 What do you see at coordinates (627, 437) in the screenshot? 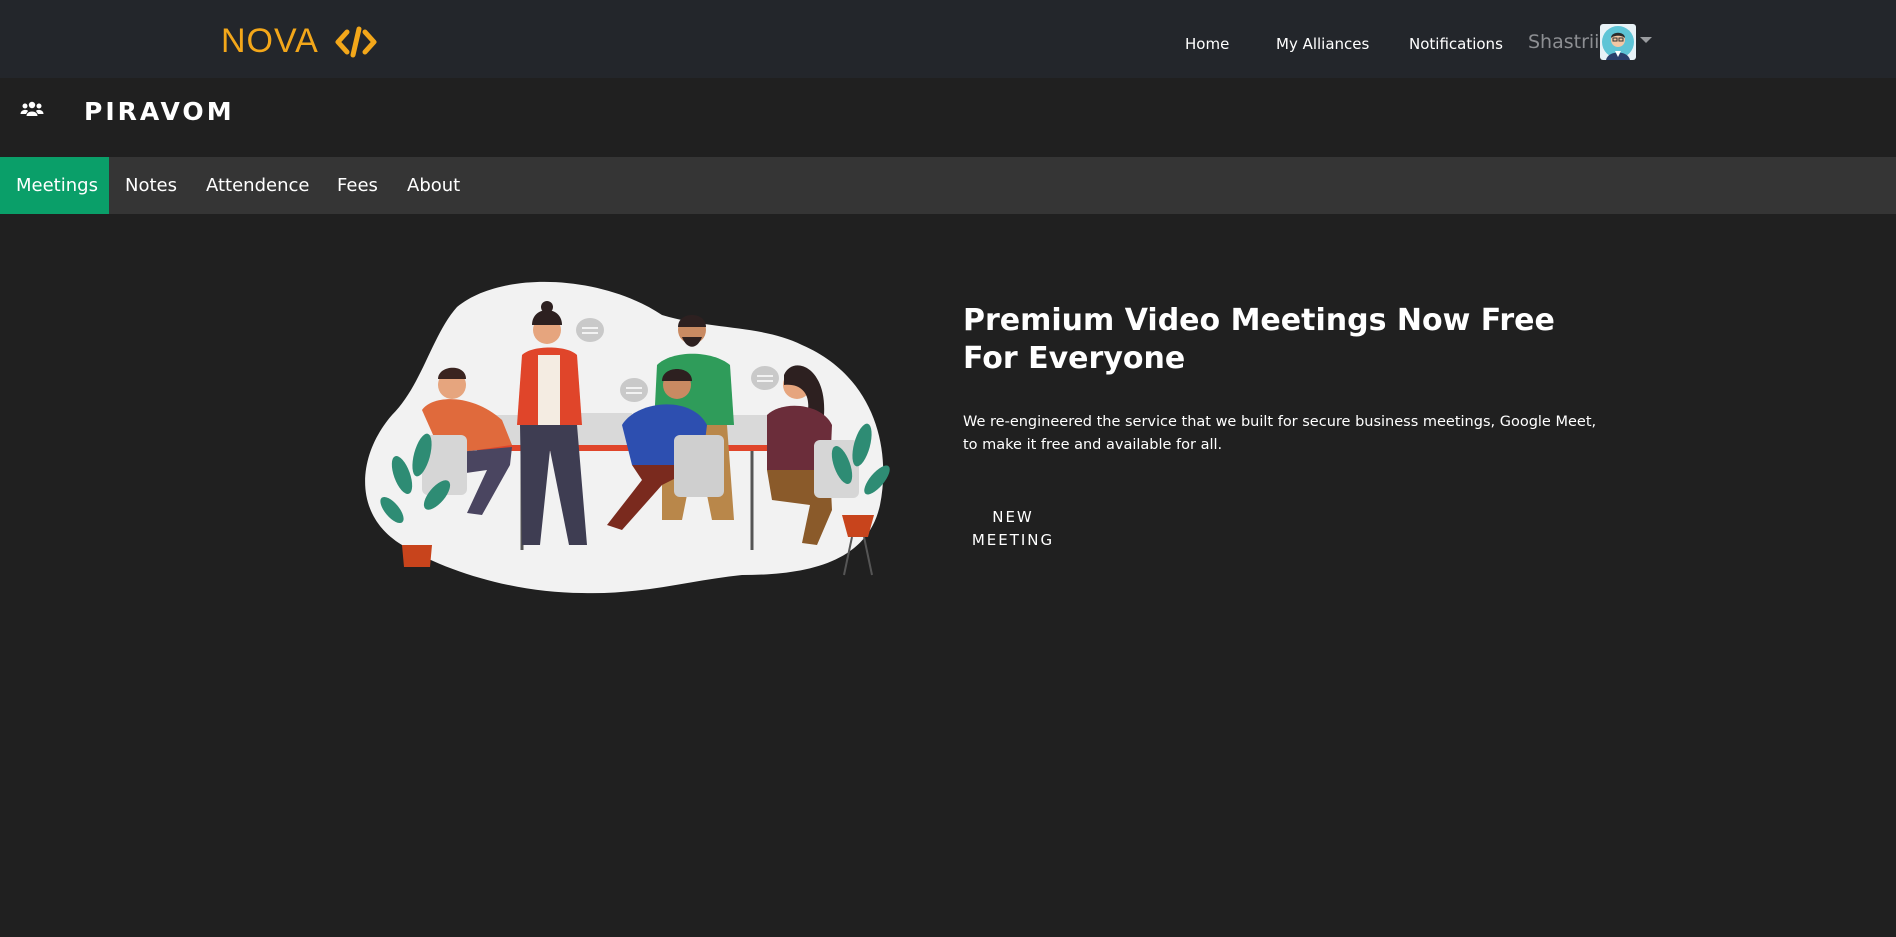
I see `team-meeting-illustration` at bounding box center [627, 437].